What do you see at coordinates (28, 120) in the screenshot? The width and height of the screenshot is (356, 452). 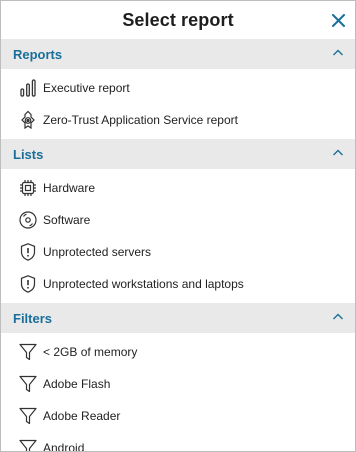 I see `zero-trust-shield-icon` at bounding box center [28, 120].